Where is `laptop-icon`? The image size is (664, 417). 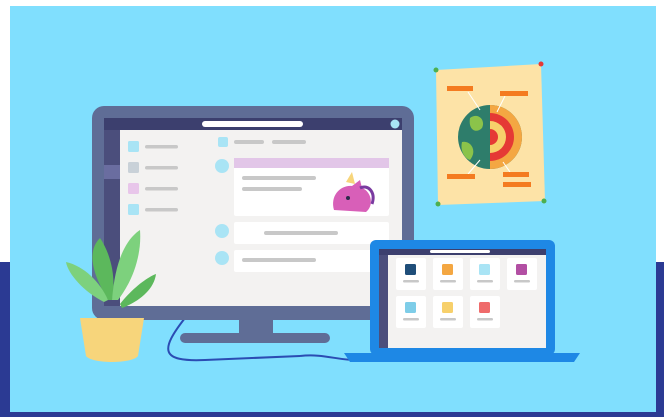 laptop-icon is located at coordinates (462, 301).